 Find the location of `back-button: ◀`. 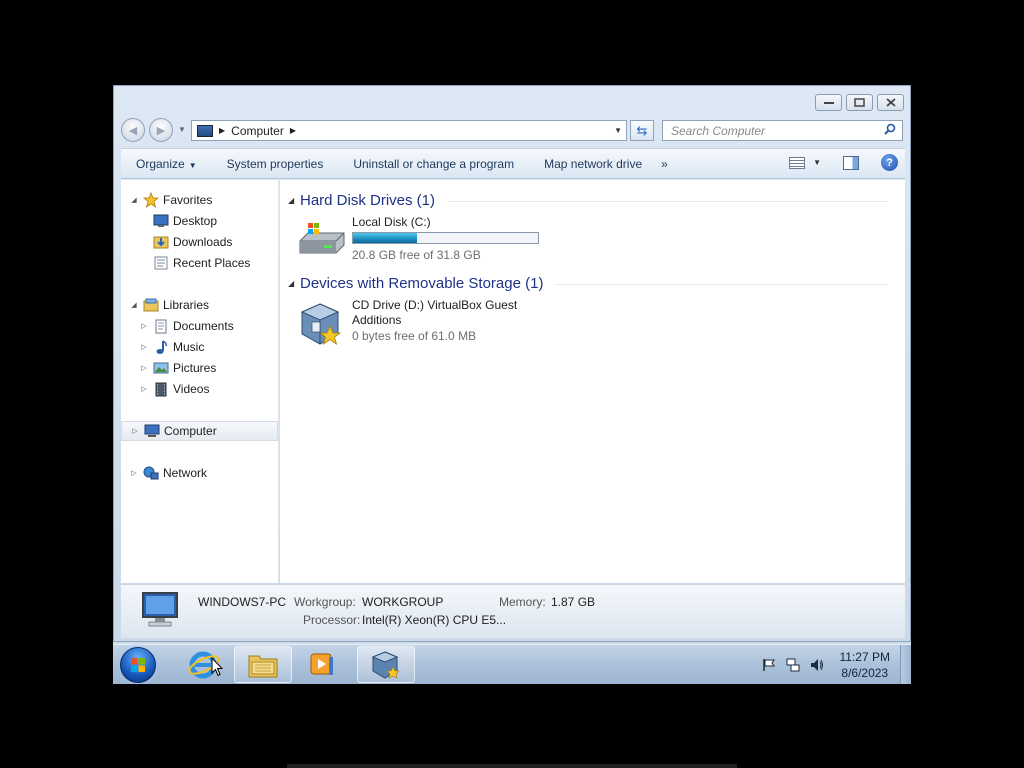

back-button: ◀ is located at coordinates (133, 130).